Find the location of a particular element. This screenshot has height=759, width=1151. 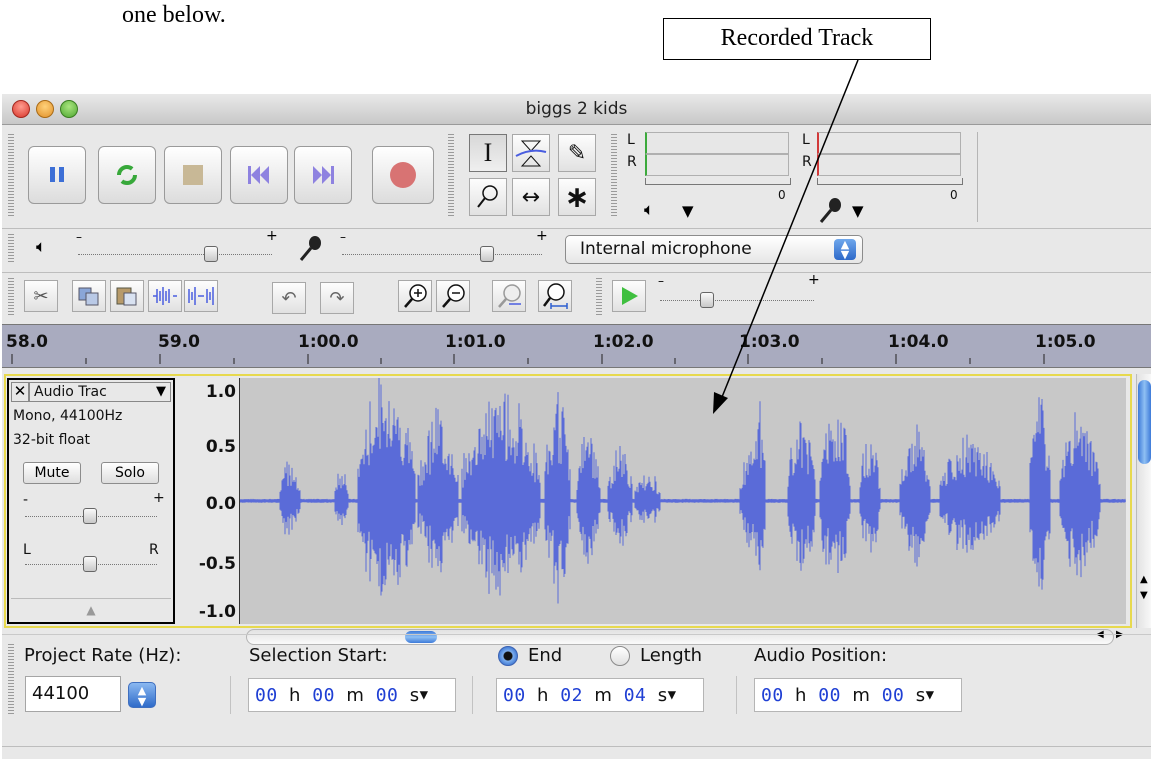

output-volume-slider: – + is located at coordinates (177, 246).